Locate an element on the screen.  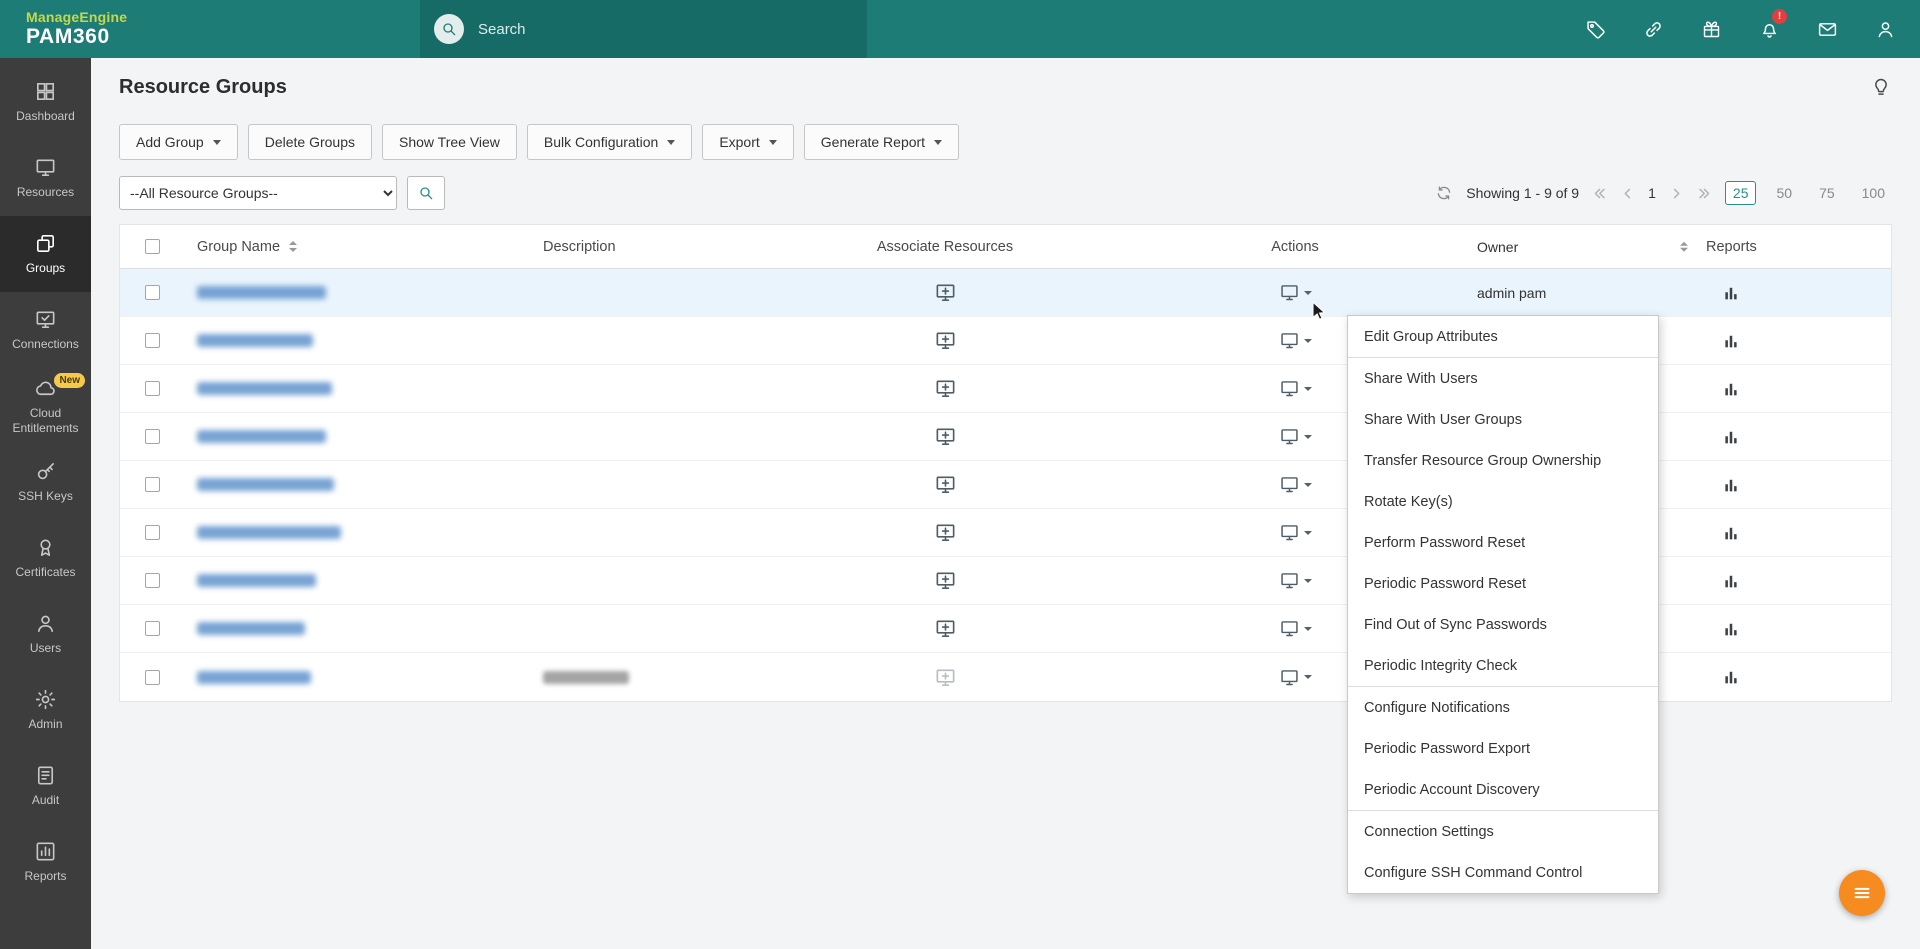
menu-item-find-out-of-sync-passwords: Find Out of Sync Passwords is located at coordinates (1503, 624).